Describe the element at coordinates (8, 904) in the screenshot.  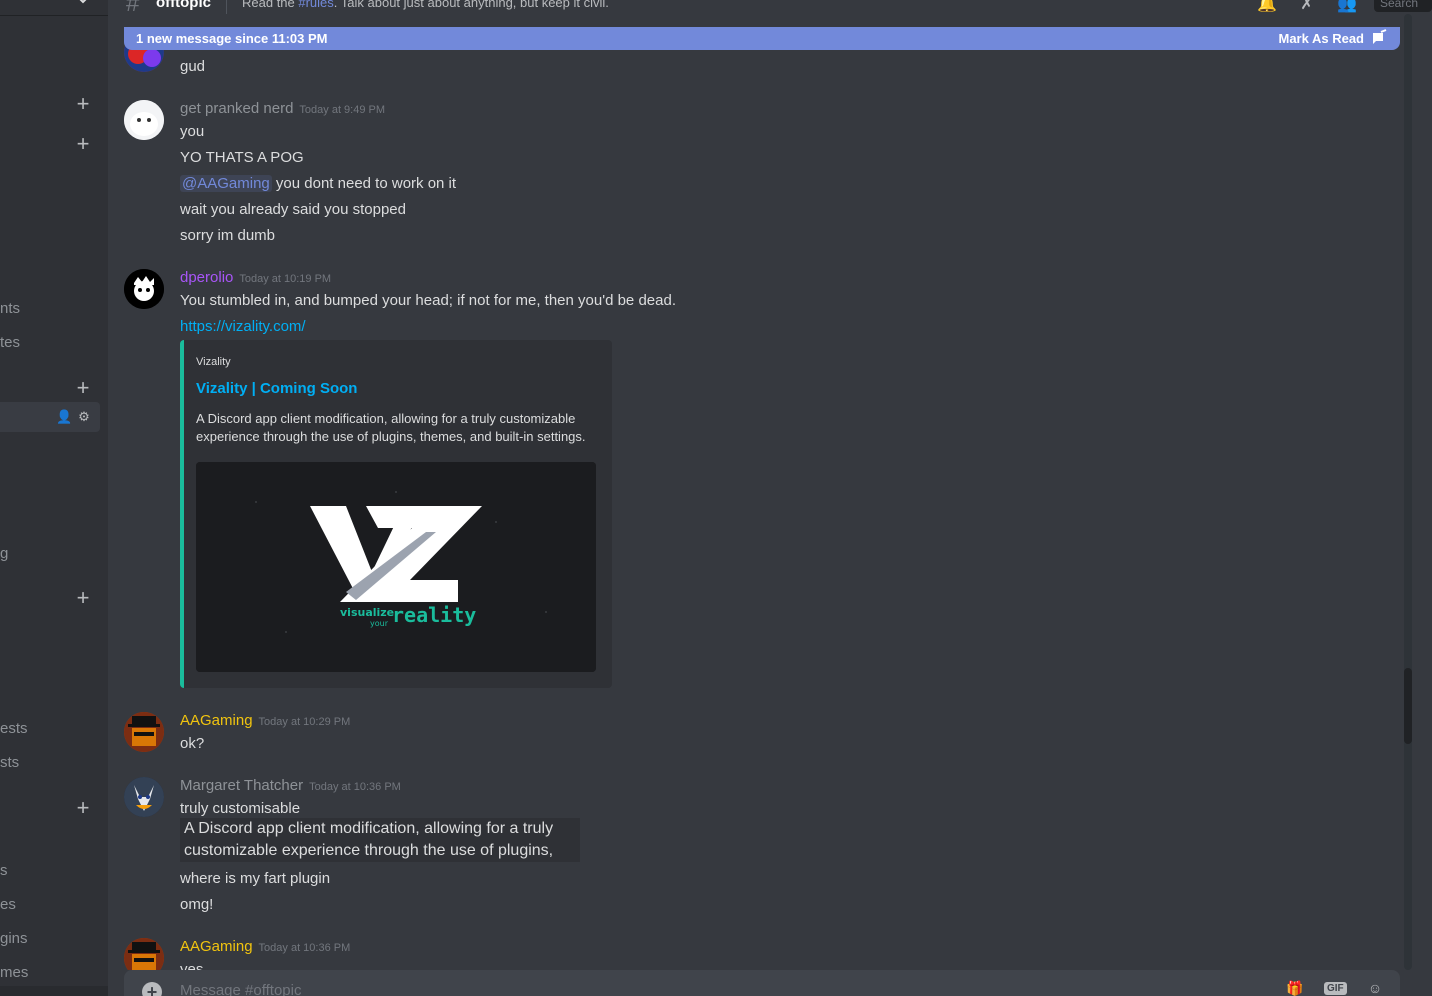
I see `sidebar-item-label: es` at that location.